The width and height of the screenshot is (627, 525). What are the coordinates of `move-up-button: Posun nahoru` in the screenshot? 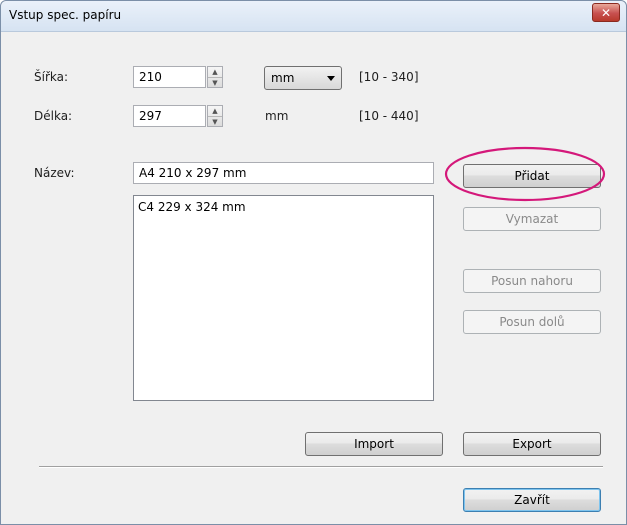 It's located at (532, 281).